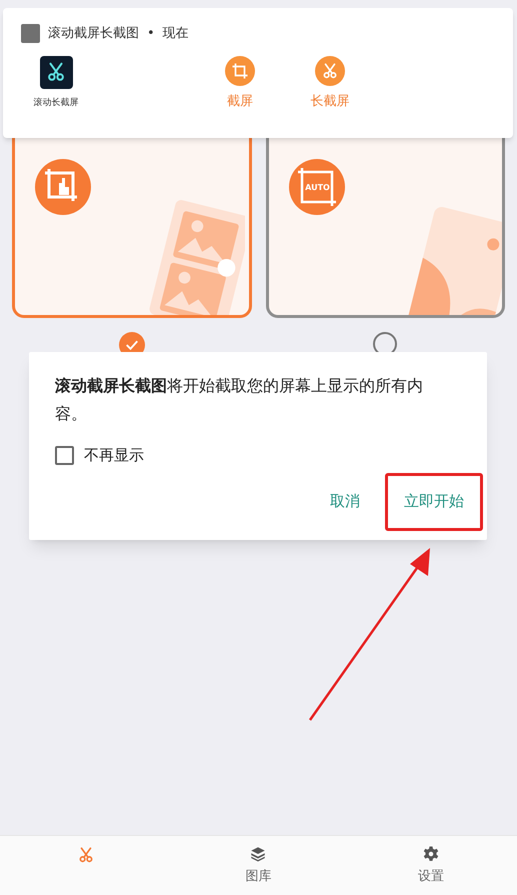 Image resolution: width=517 pixels, height=895 pixels. Describe the element at coordinates (93, 34) in the screenshot. I see `notification-app-name: 滚动截屏长截图` at that location.